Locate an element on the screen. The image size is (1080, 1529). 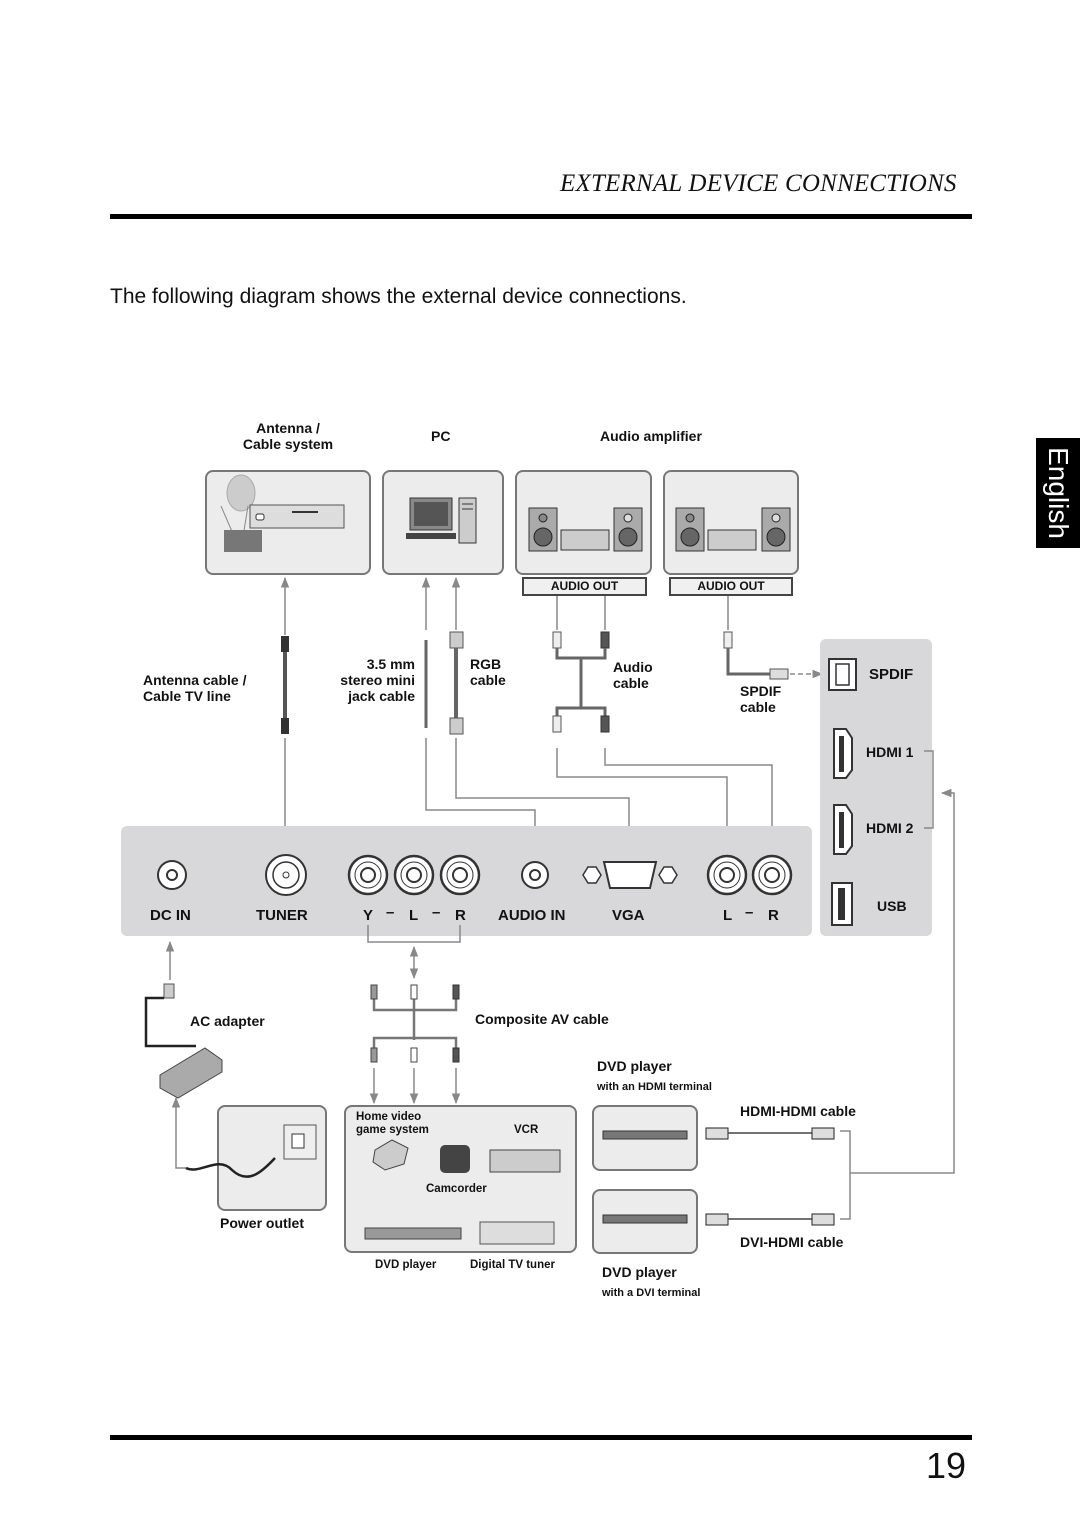
camcorder-label: Camcorder is located at coordinates (456, 1189).